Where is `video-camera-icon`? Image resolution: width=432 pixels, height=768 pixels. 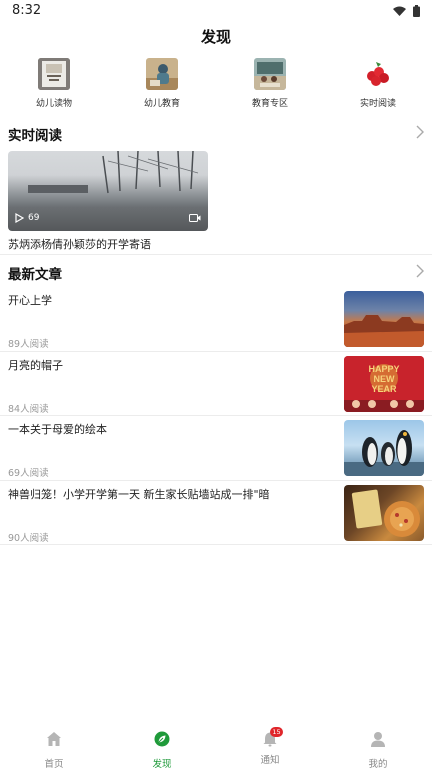 video-camera-icon is located at coordinates (195, 218).